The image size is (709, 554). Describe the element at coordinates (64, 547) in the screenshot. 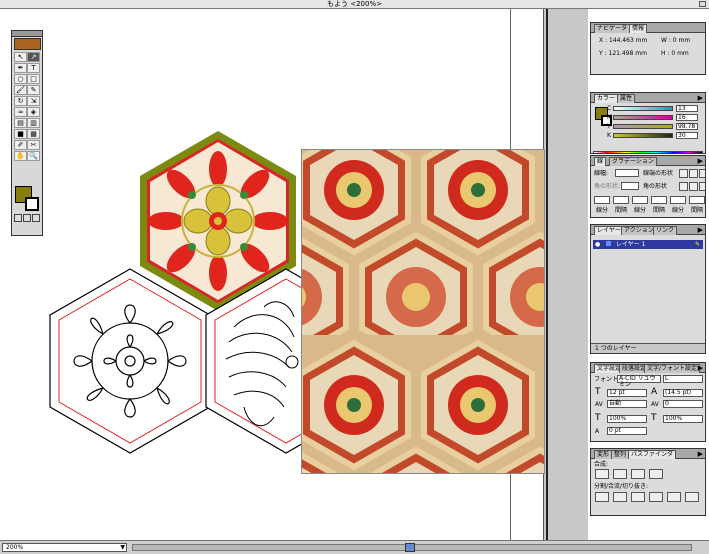

I see `zoom-level-field: 200% ▼` at that location.